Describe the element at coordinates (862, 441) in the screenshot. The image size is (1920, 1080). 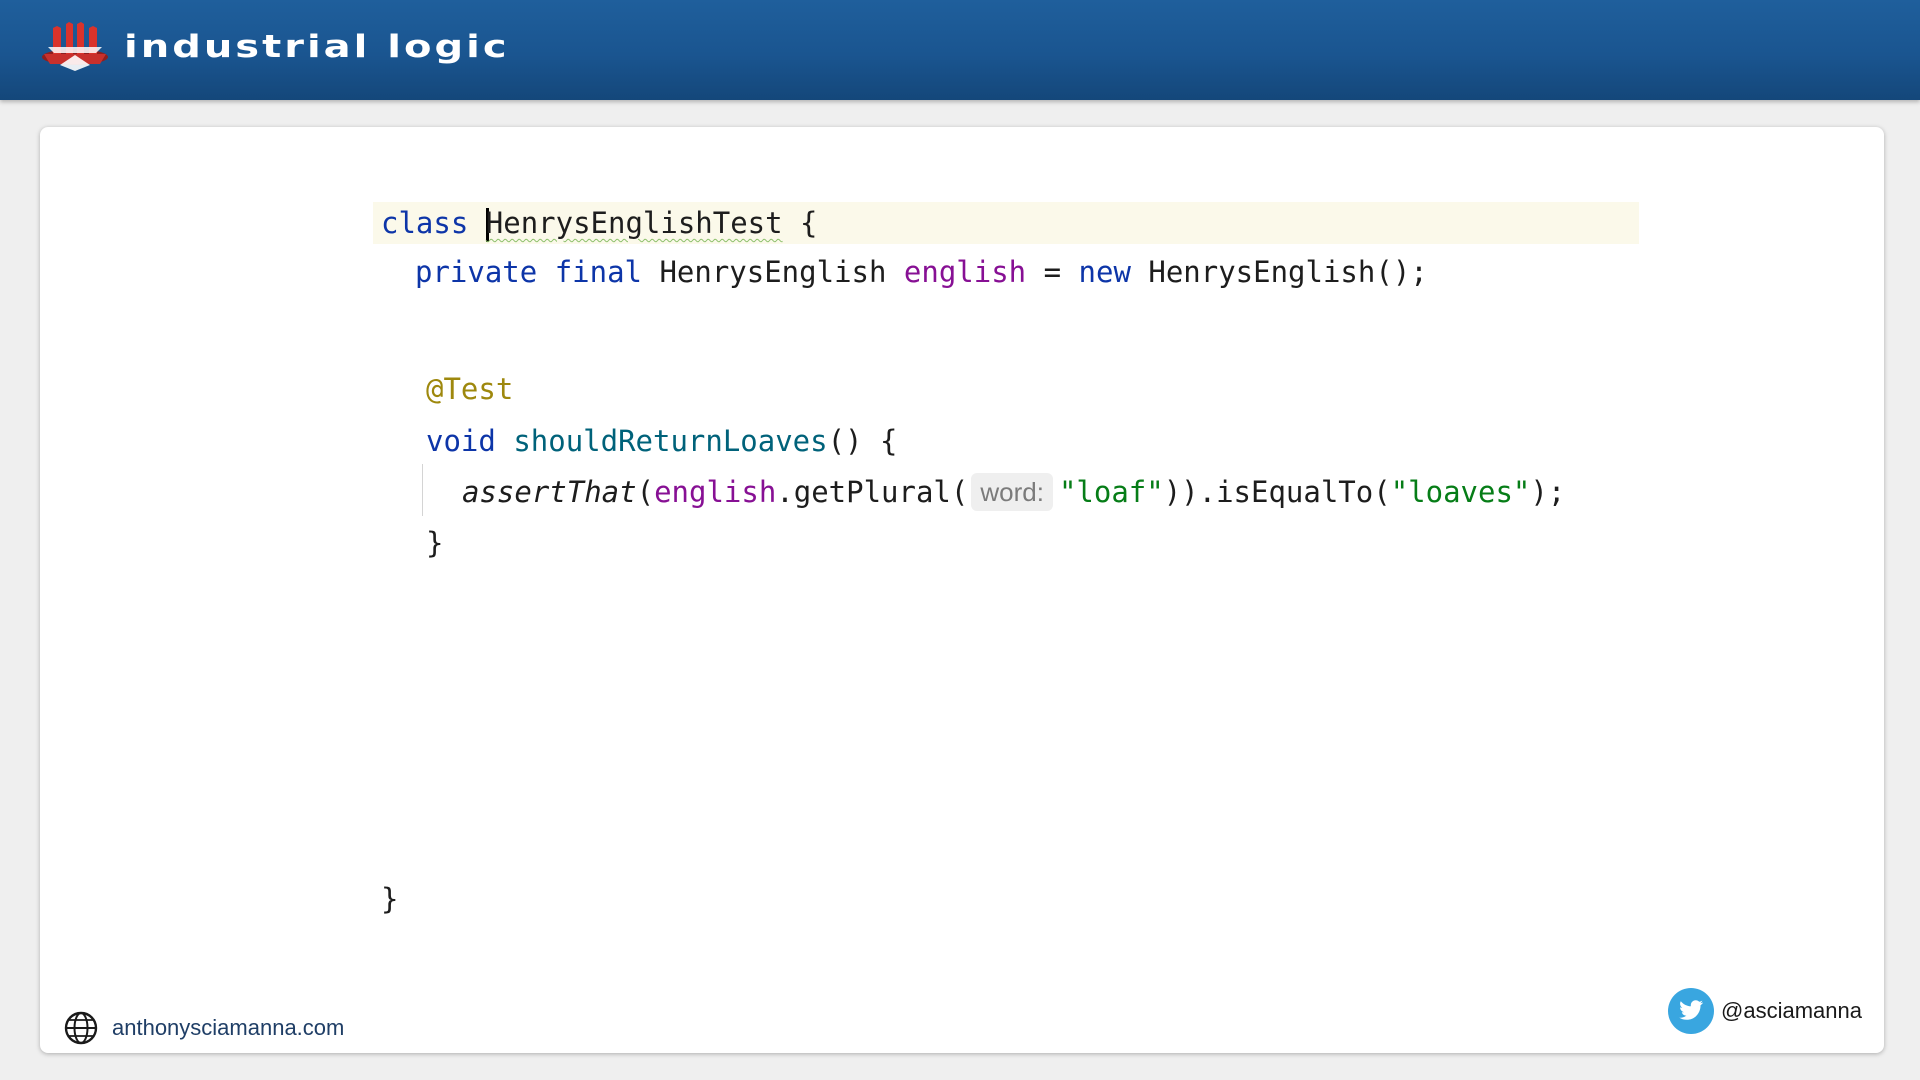
I see `method-signature-rest: () {` at that location.